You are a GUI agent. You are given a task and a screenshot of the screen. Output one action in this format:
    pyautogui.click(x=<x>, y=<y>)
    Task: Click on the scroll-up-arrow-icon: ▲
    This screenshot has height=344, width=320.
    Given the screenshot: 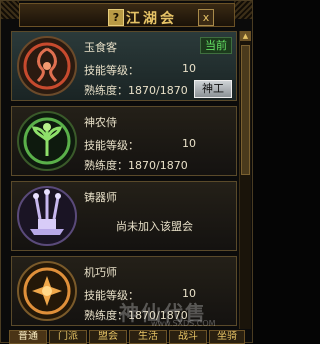 What is the action you would take?
    pyautogui.click(x=245, y=36)
    